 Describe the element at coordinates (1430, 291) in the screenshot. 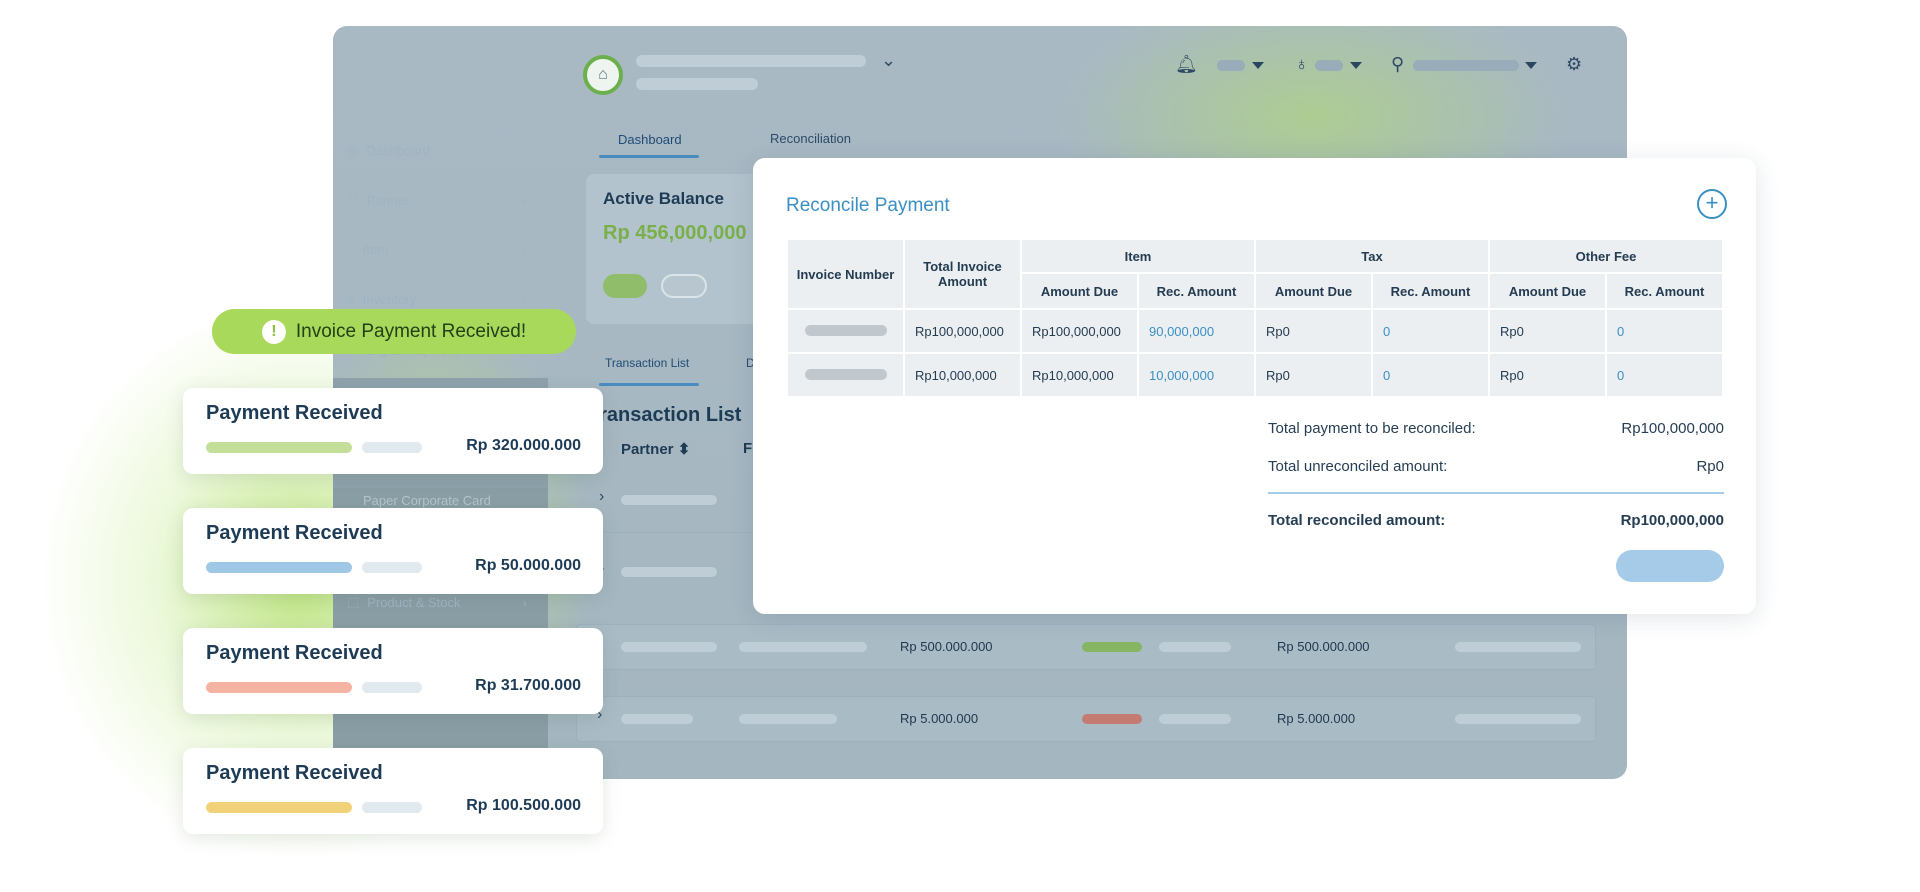

I see `header-tax-rec-amount: Rec. Amount` at that location.